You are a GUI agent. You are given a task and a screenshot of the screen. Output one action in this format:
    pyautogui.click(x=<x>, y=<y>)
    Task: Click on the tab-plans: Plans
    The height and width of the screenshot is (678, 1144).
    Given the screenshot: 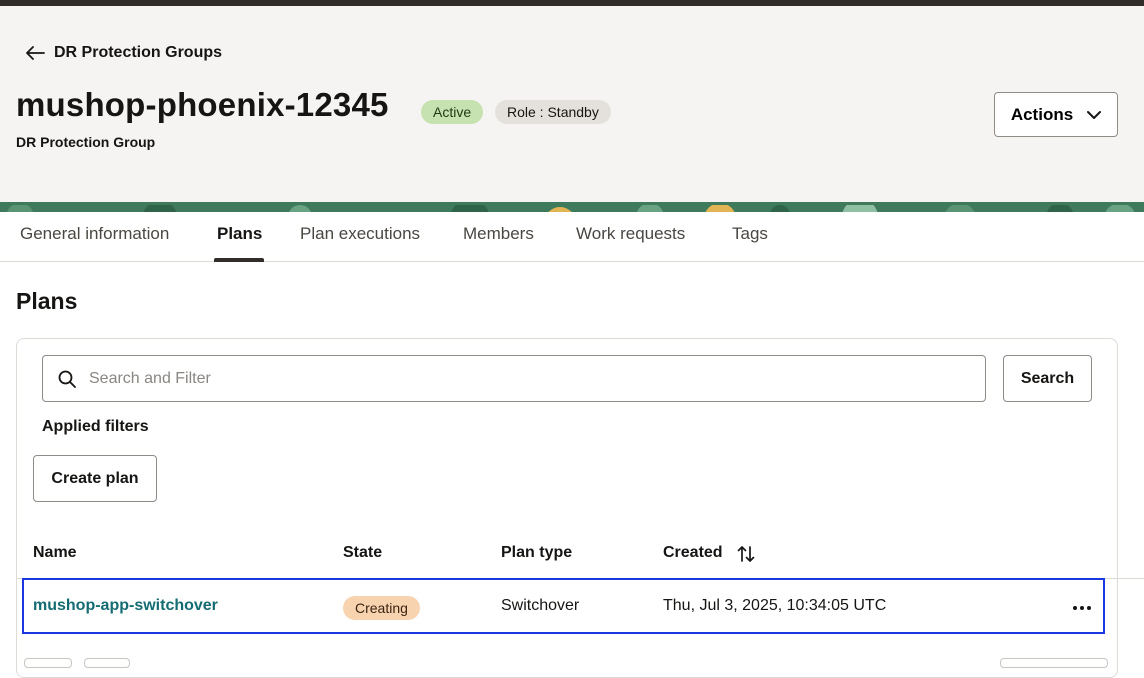 What is the action you would take?
    pyautogui.click(x=239, y=234)
    